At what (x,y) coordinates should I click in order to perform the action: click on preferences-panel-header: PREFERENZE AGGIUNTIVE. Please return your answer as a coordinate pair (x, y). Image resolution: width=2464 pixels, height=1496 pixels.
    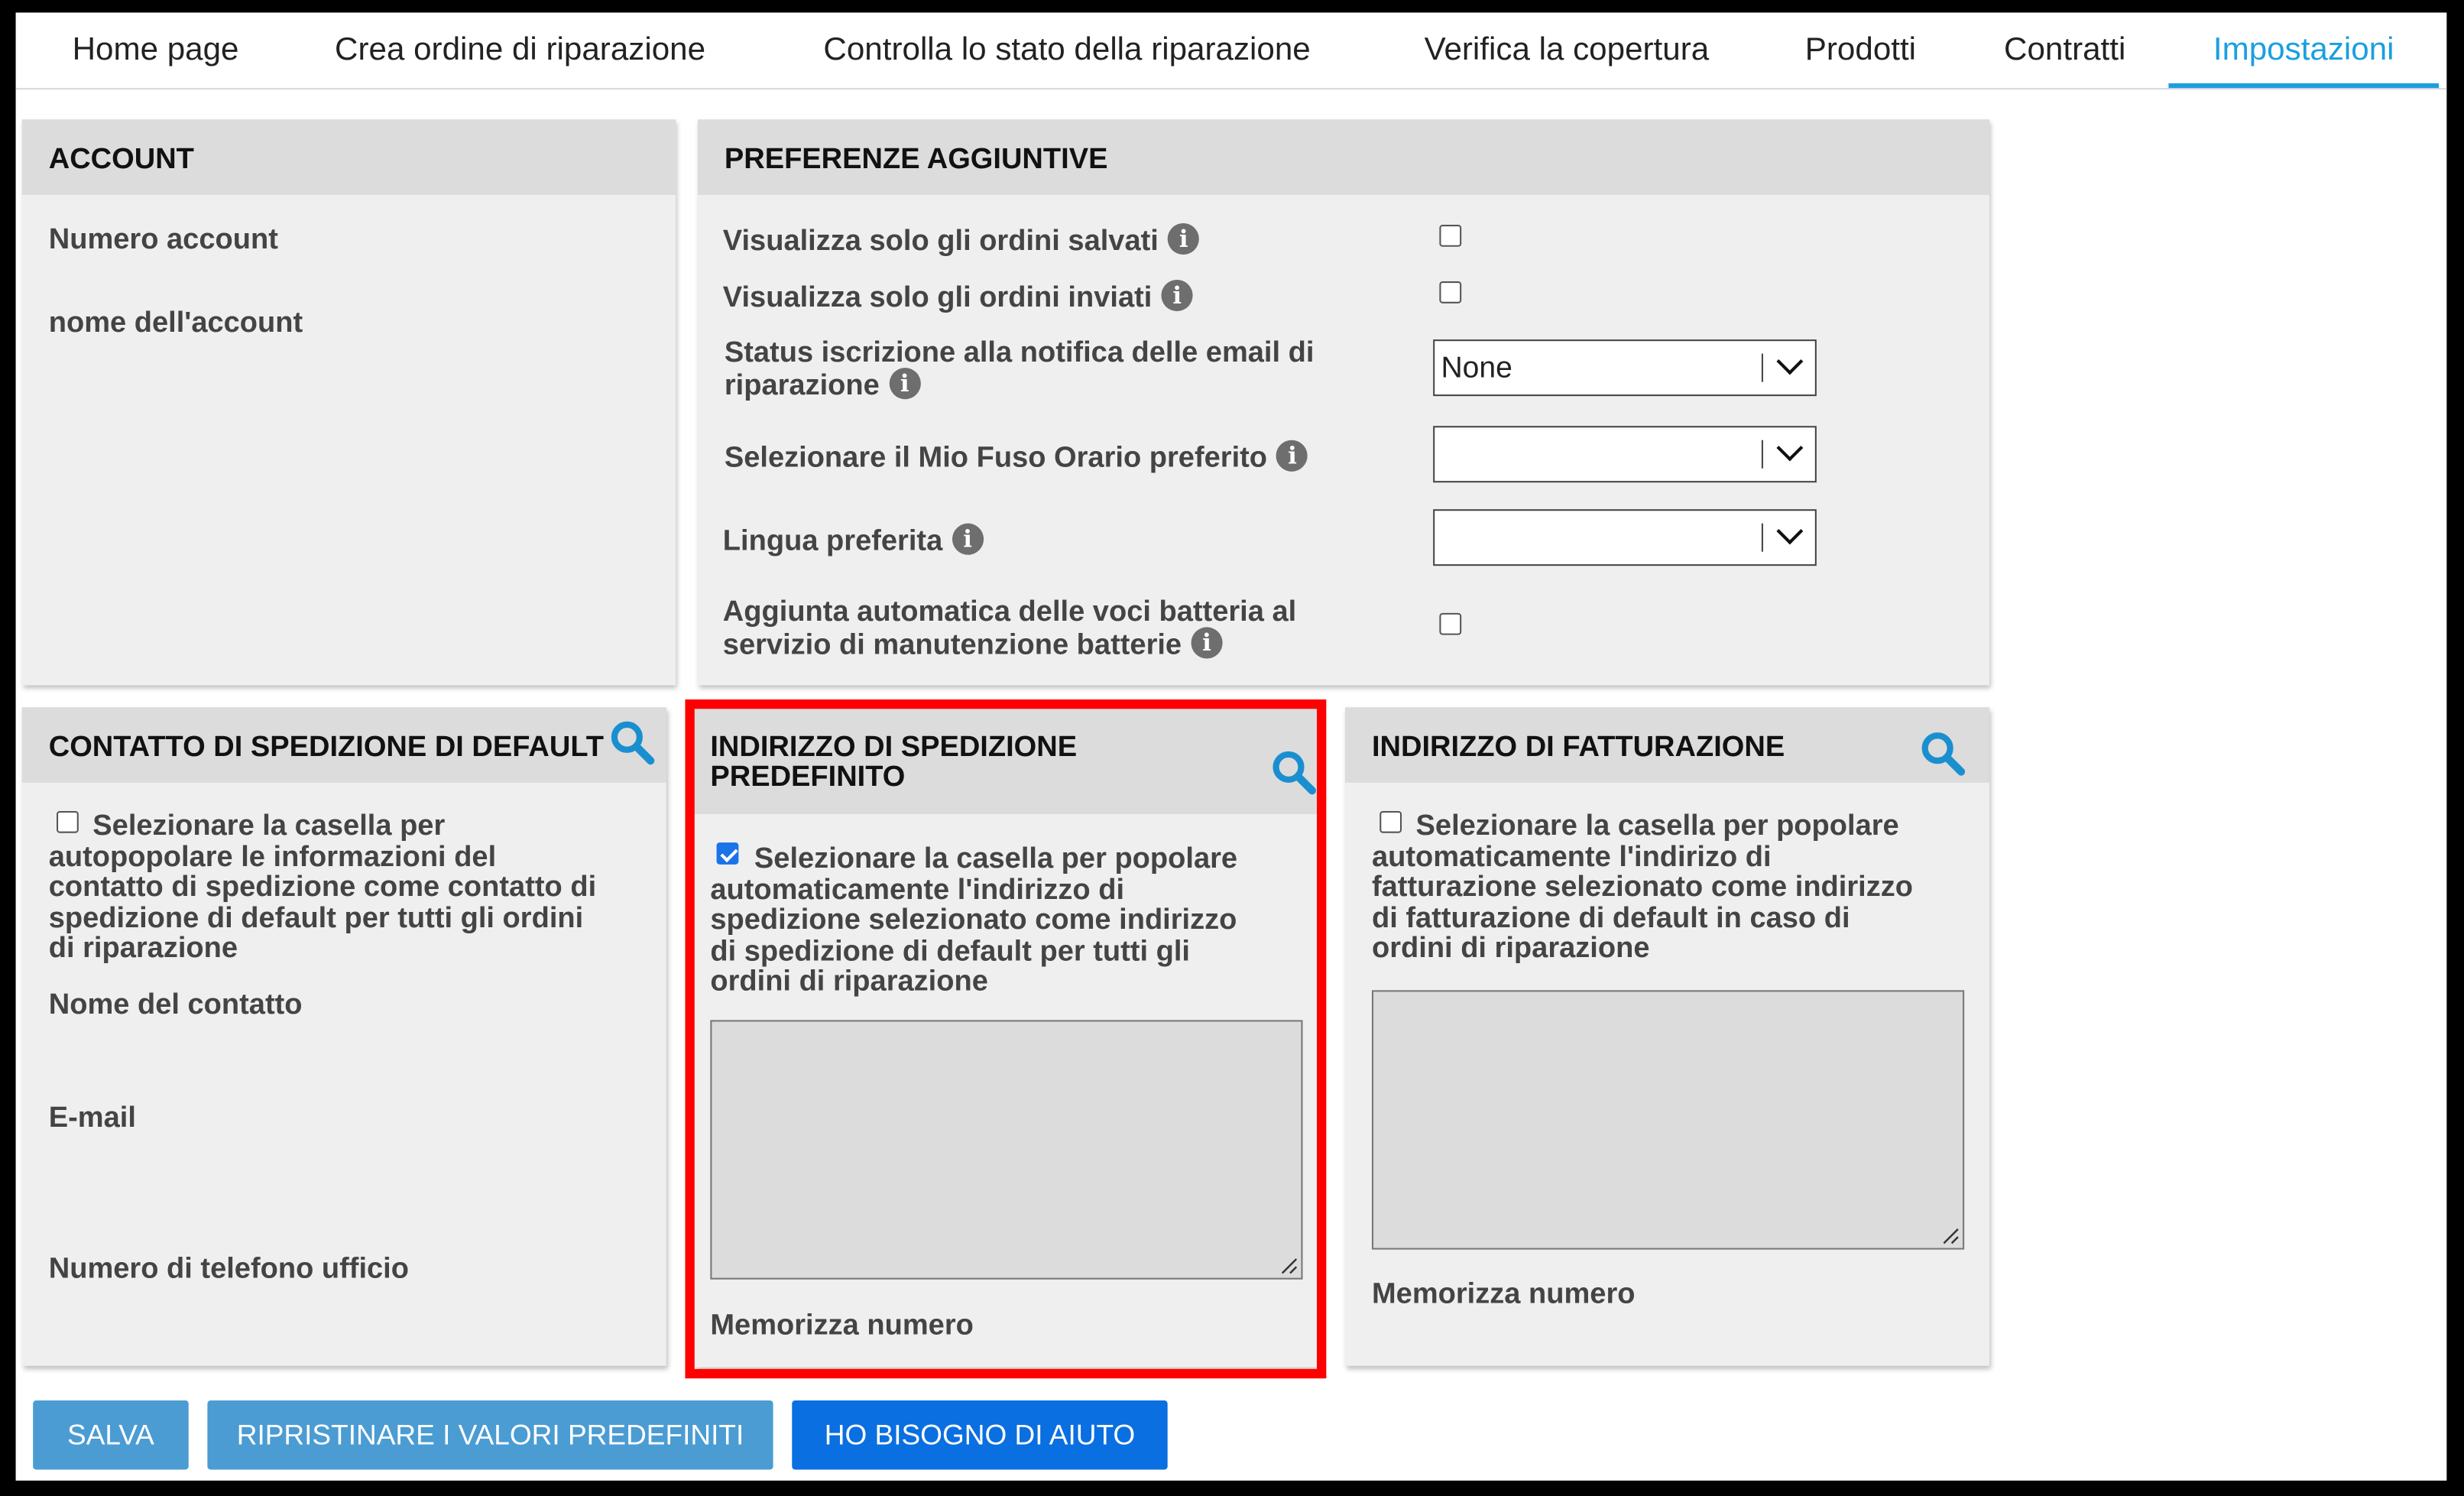
    Looking at the image, I should click on (1343, 157).